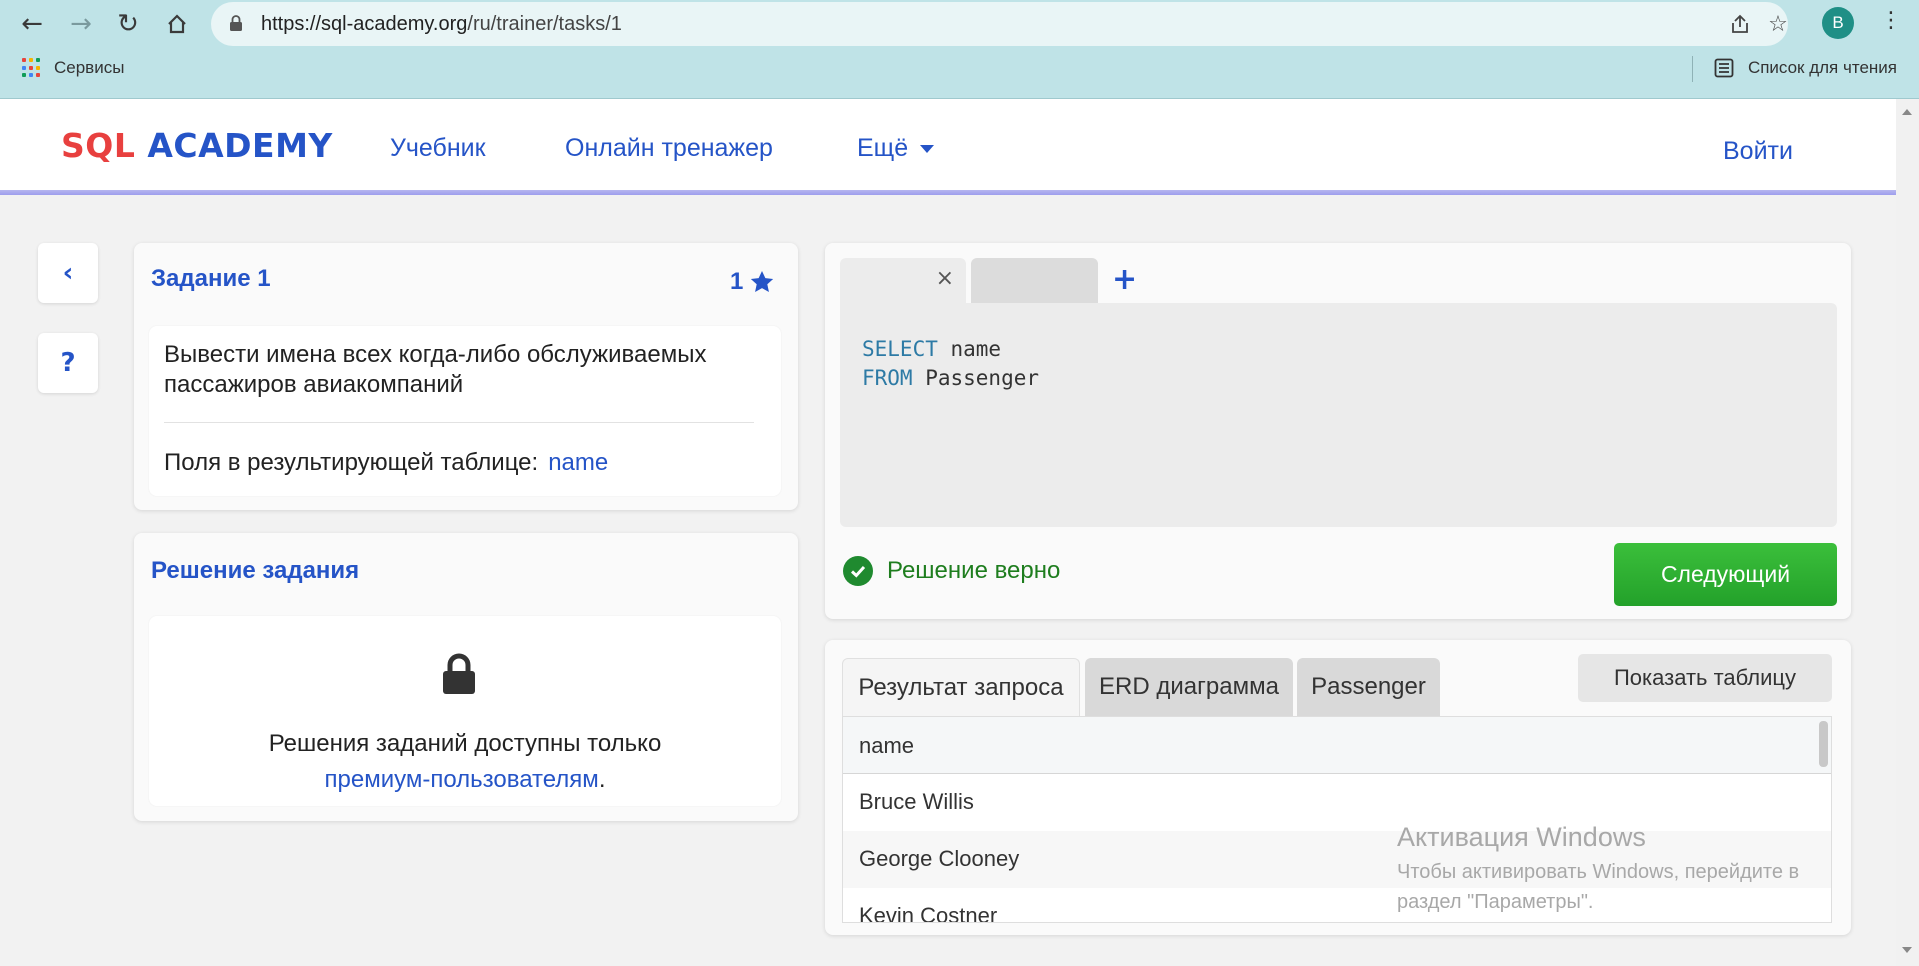 The width and height of the screenshot is (1919, 966). I want to click on premium-link: премиум-пользователям, so click(462, 779).